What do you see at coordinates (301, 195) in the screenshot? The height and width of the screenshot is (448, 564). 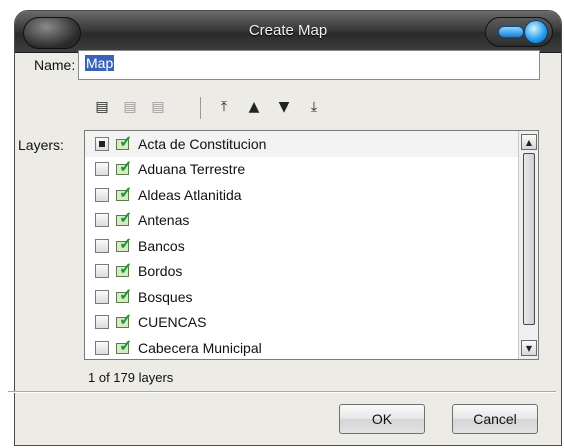 I see `list-item: ✓ Aldeas Atlanitida` at bounding box center [301, 195].